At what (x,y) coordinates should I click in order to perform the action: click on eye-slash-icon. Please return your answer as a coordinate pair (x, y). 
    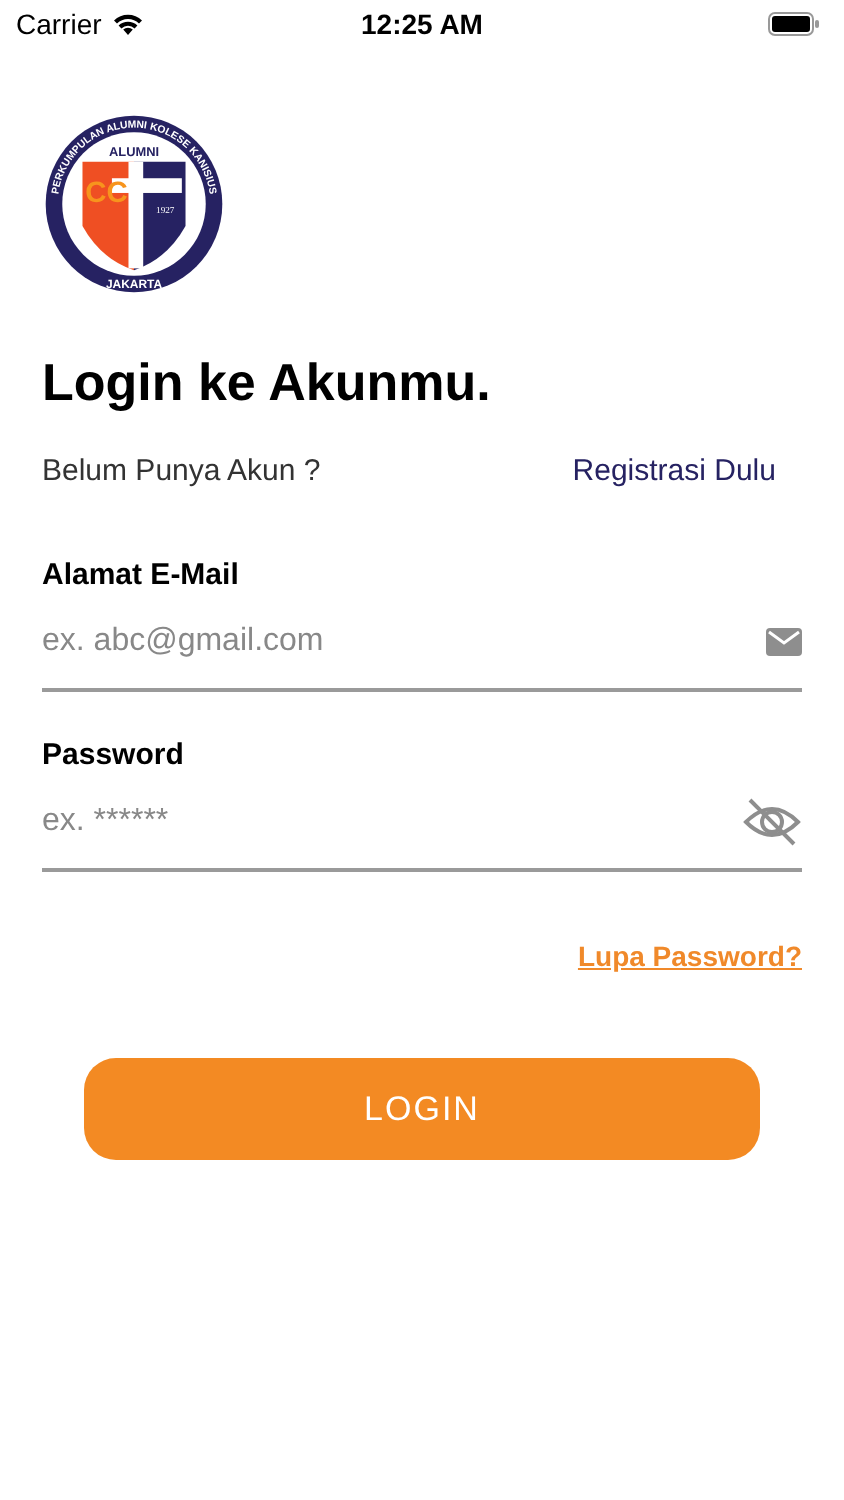
    Looking at the image, I should click on (772, 822).